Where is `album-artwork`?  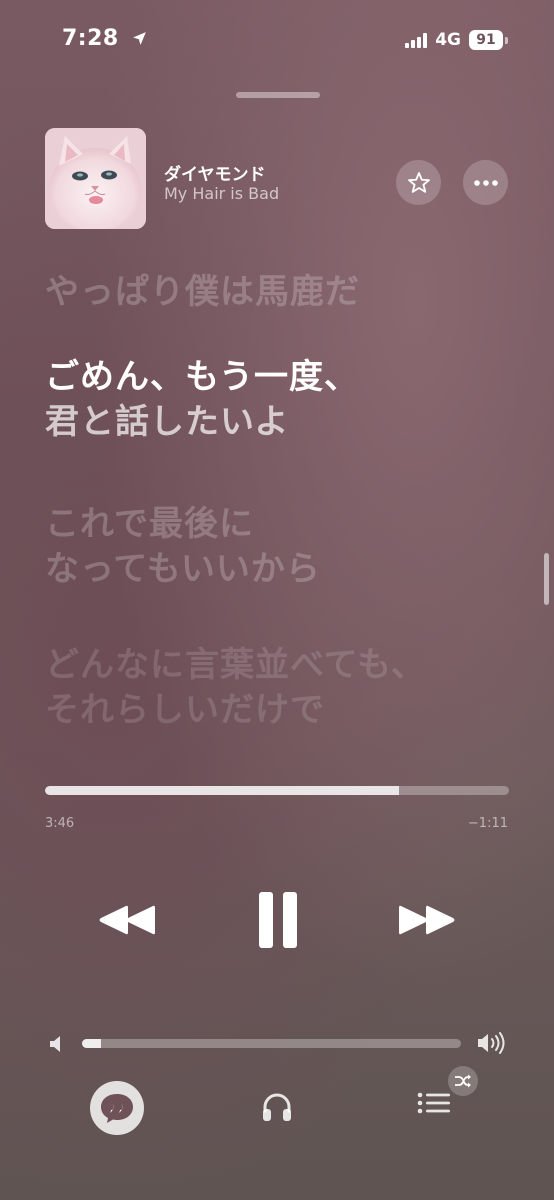
album-artwork is located at coordinates (95, 178).